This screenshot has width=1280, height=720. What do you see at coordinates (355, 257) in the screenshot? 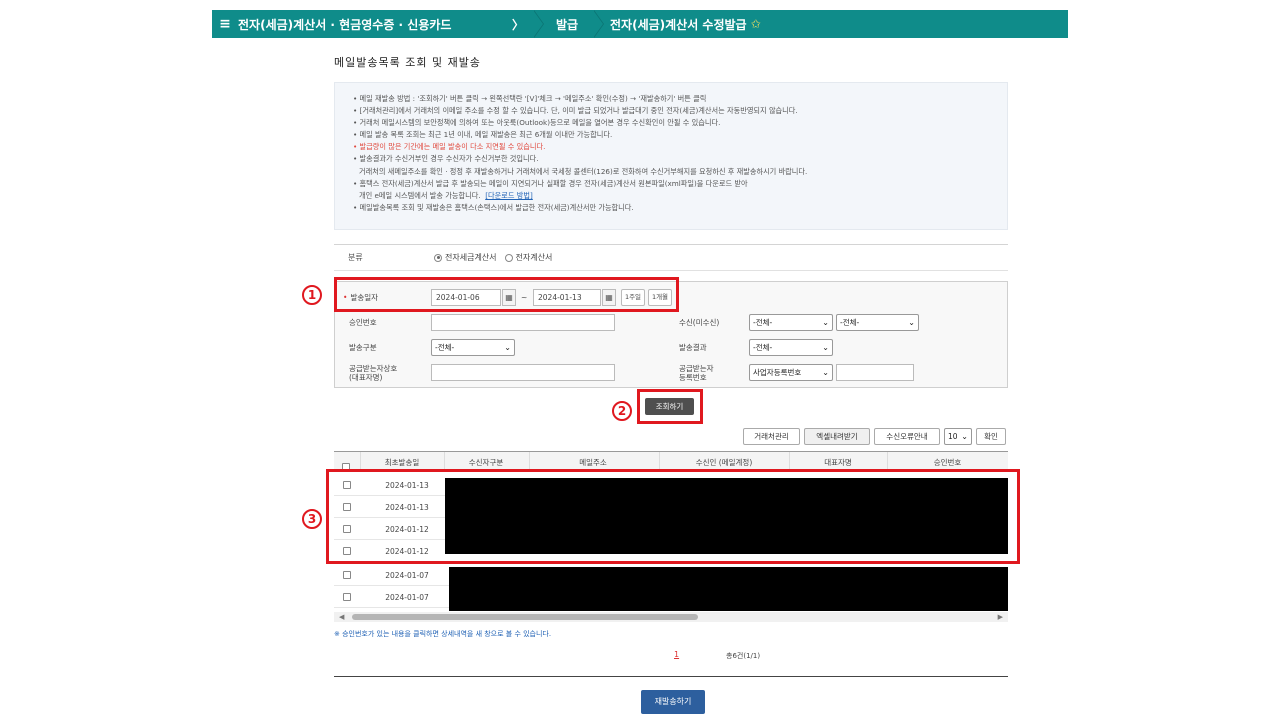
I see `category-label: 분류` at bounding box center [355, 257].